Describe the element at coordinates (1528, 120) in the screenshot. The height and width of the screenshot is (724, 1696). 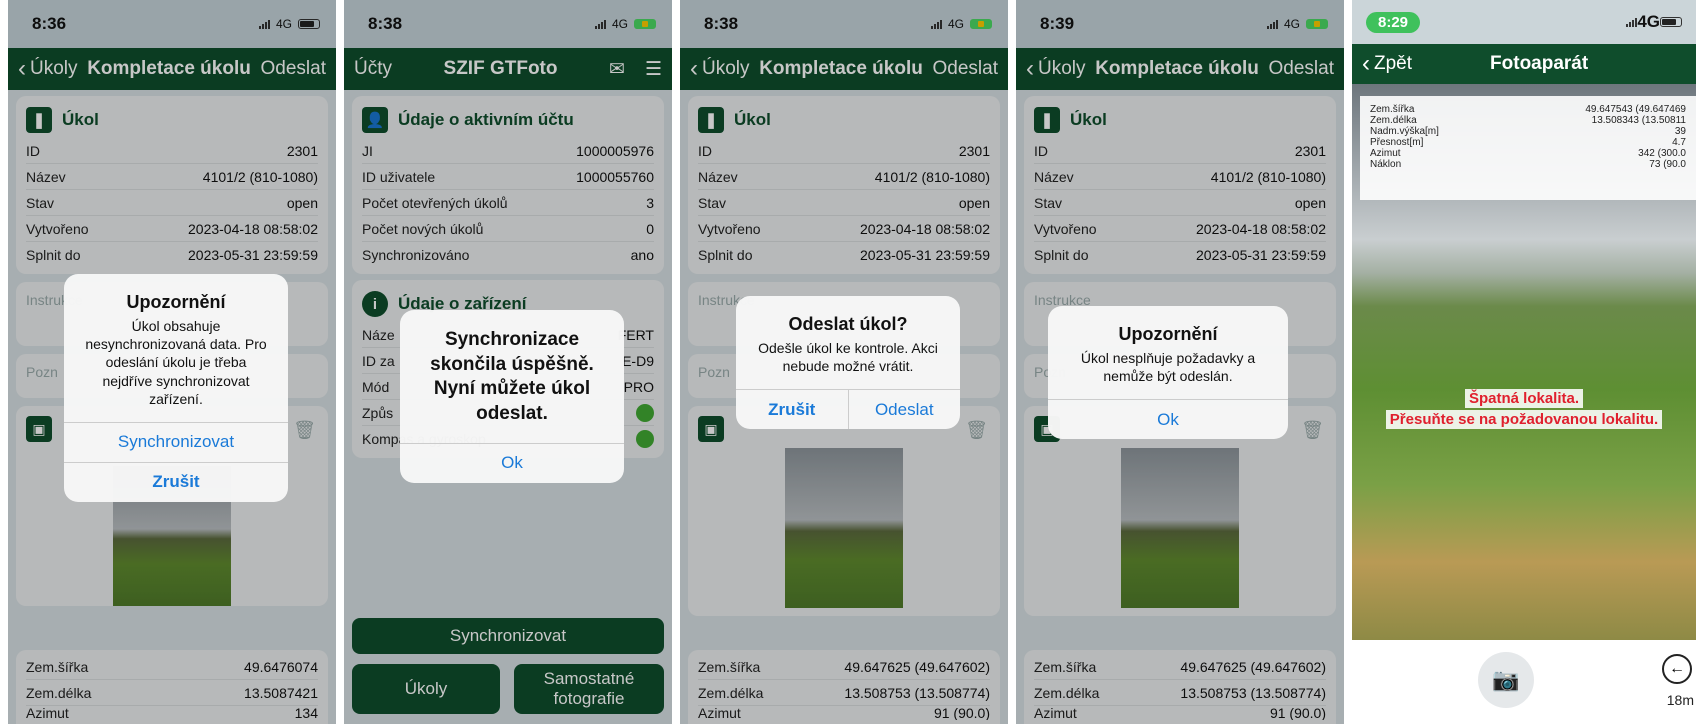
I see `info-row: Zem.délka 13.508343 (13.50811` at that location.